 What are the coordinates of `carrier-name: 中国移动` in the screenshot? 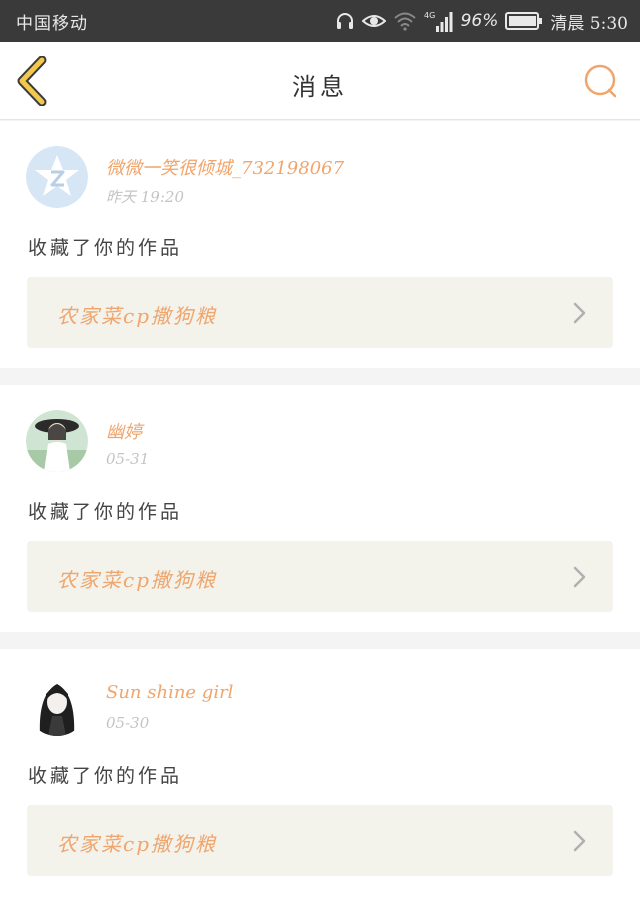 It's located at (52, 24).